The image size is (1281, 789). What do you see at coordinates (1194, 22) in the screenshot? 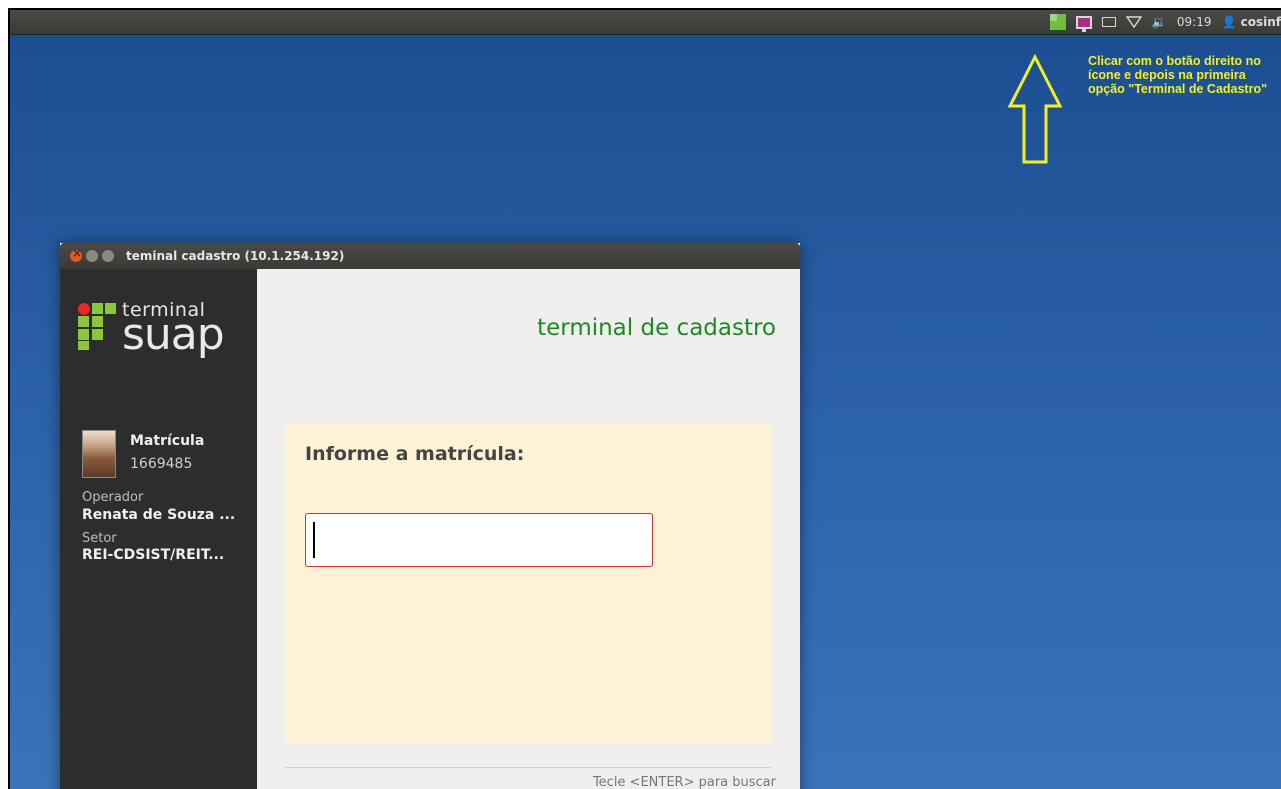
I see `clock: 09:19` at bounding box center [1194, 22].